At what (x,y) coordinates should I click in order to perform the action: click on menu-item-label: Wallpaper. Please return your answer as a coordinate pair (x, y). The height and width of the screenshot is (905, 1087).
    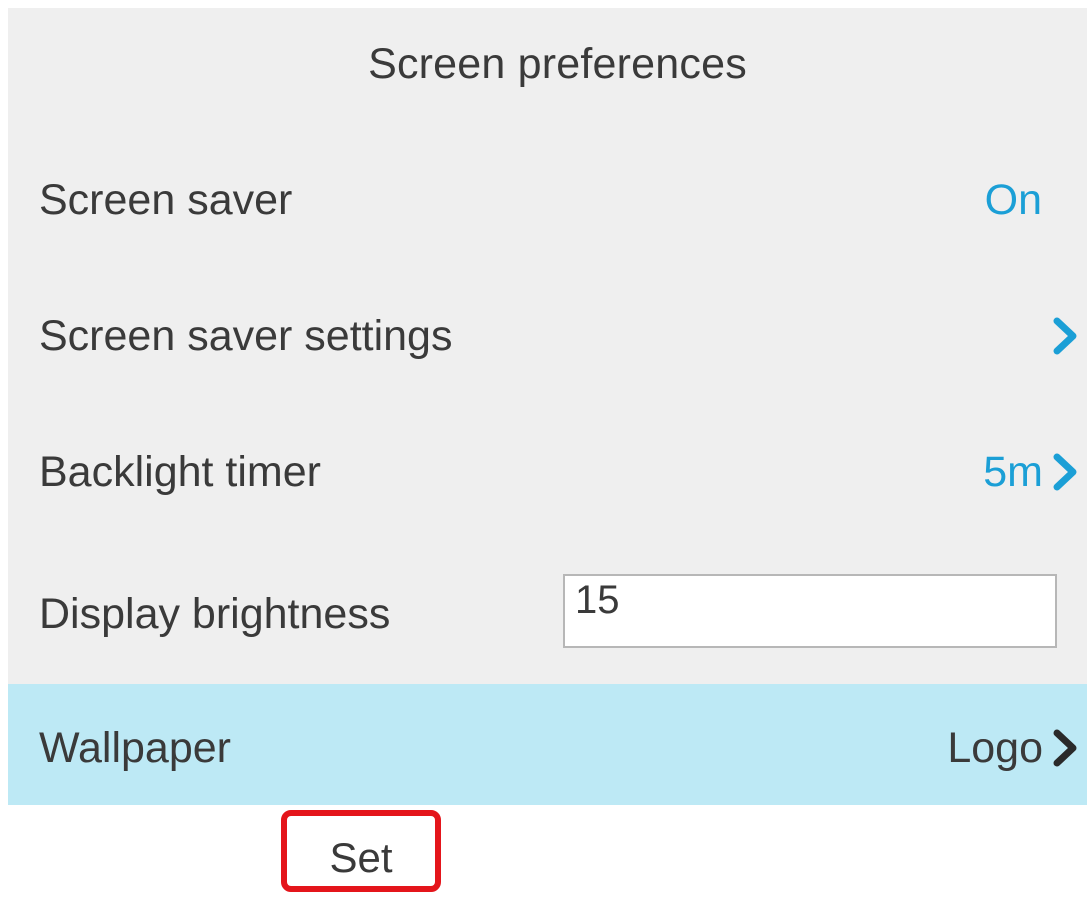
    Looking at the image, I should click on (135, 748).